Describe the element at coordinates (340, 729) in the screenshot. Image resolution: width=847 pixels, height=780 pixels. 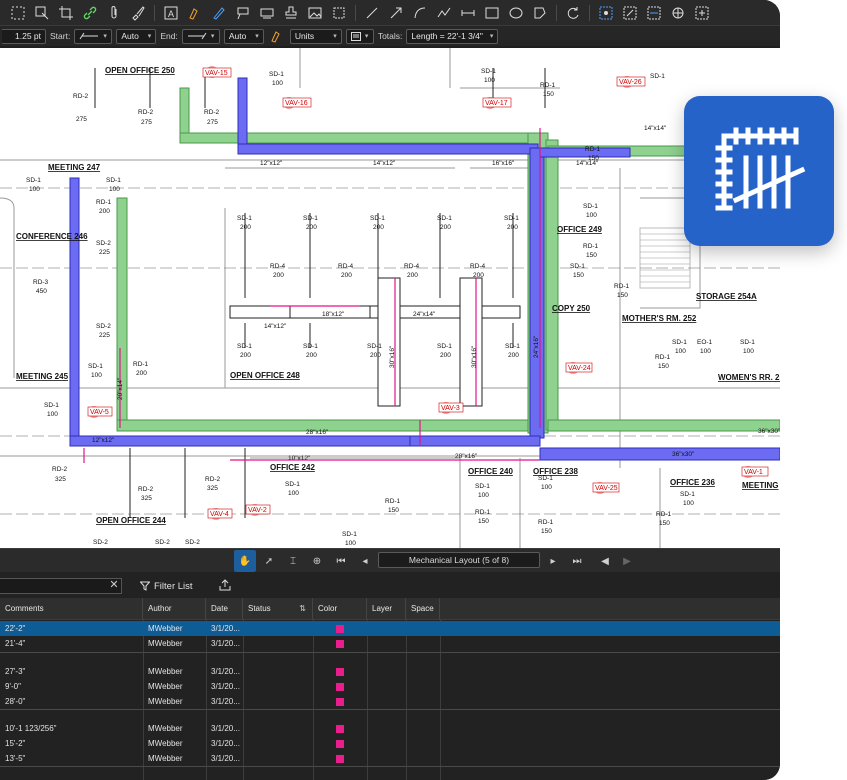
I see `color-swatch` at that location.